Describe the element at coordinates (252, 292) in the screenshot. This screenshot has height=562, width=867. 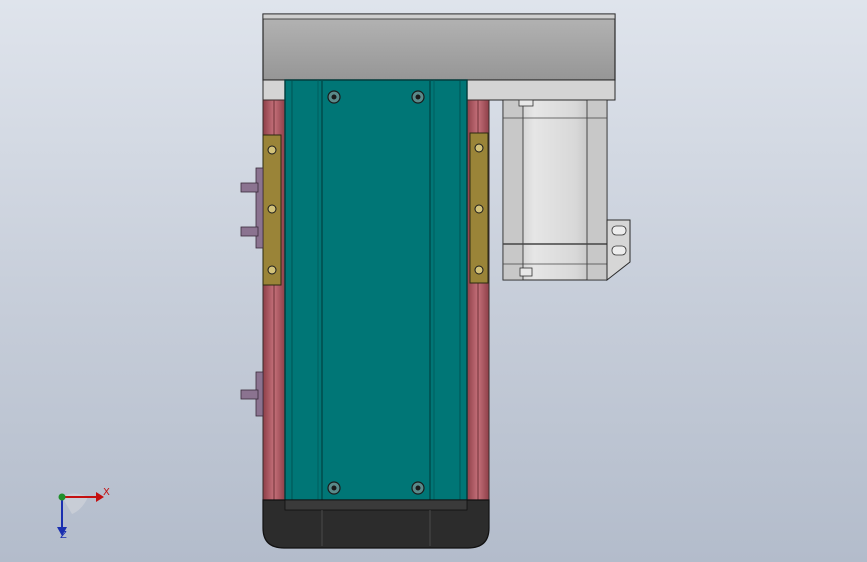
I see `left-sensor-brackets` at that location.